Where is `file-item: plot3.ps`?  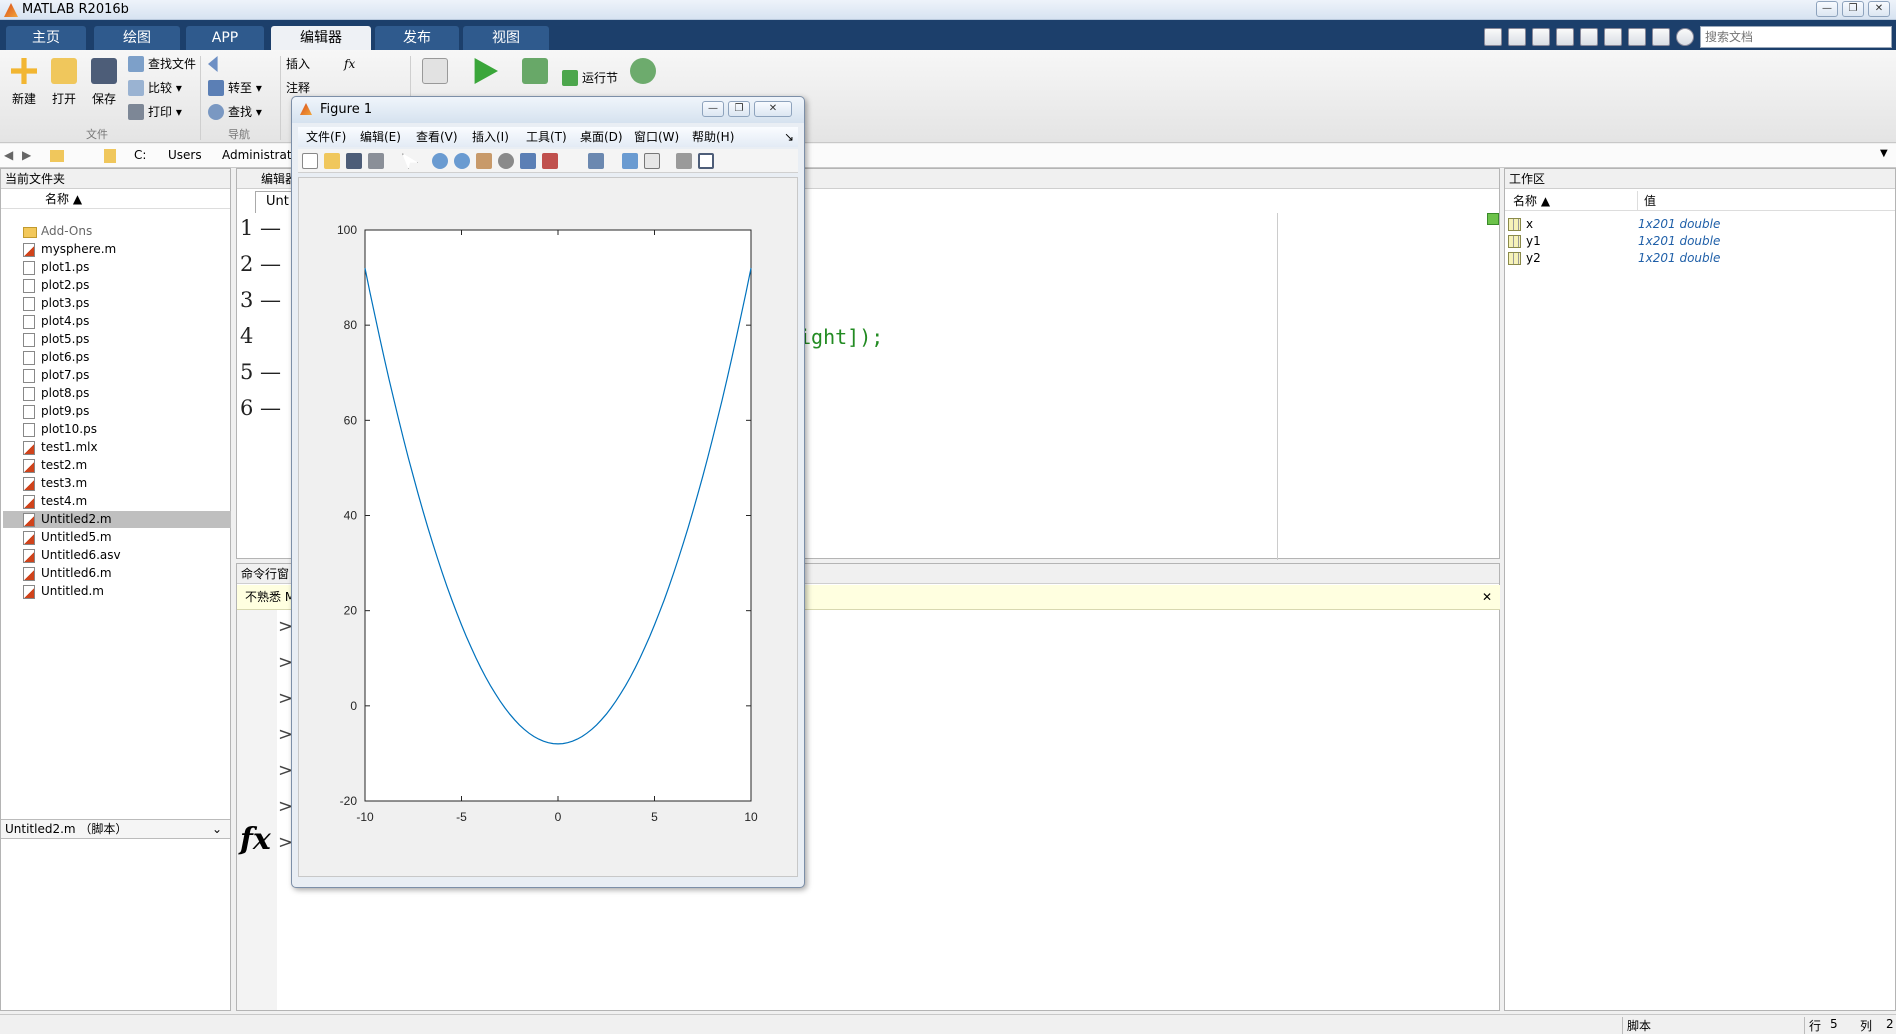
file-item: plot3.ps is located at coordinates (125, 303).